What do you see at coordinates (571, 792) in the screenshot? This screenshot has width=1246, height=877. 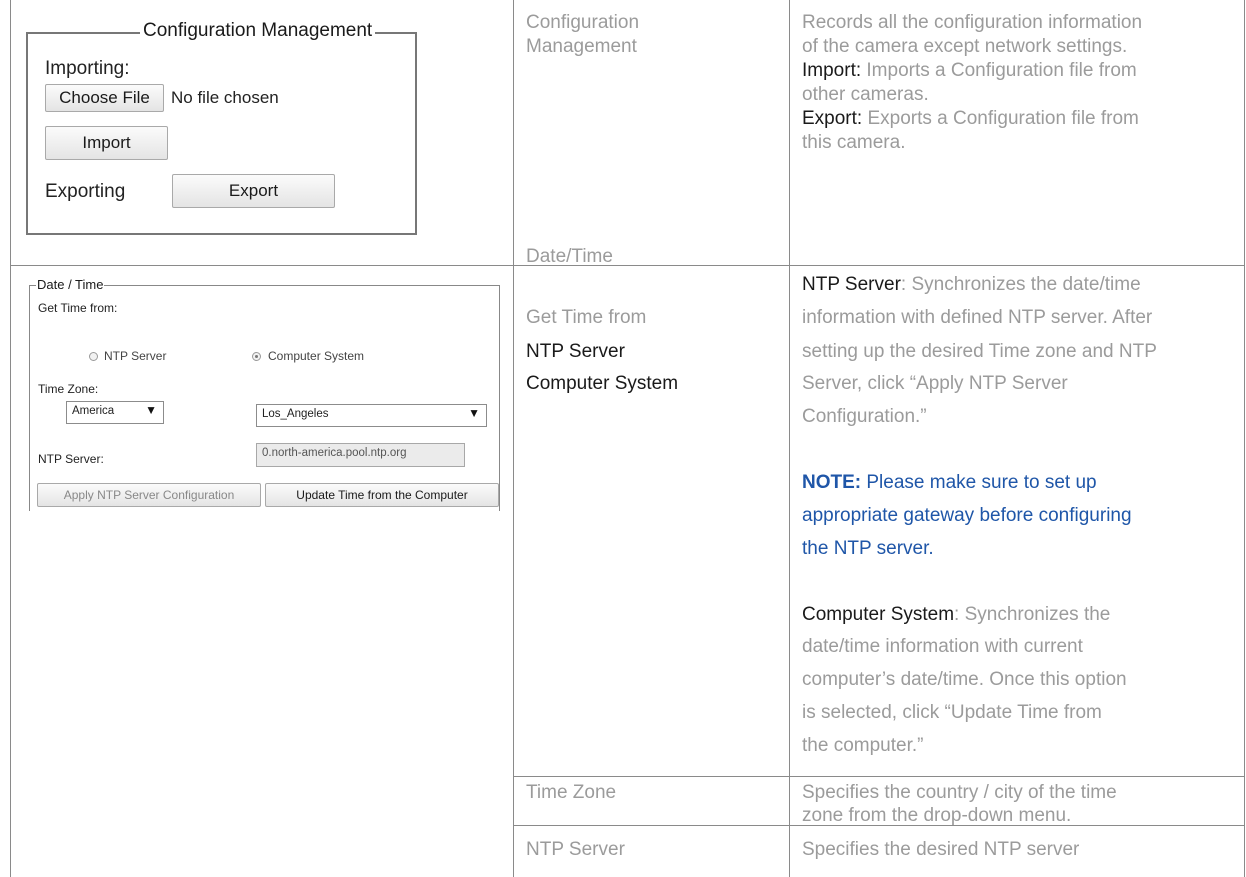 I see `row3-term: Time Zone` at bounding box center [571, 792].